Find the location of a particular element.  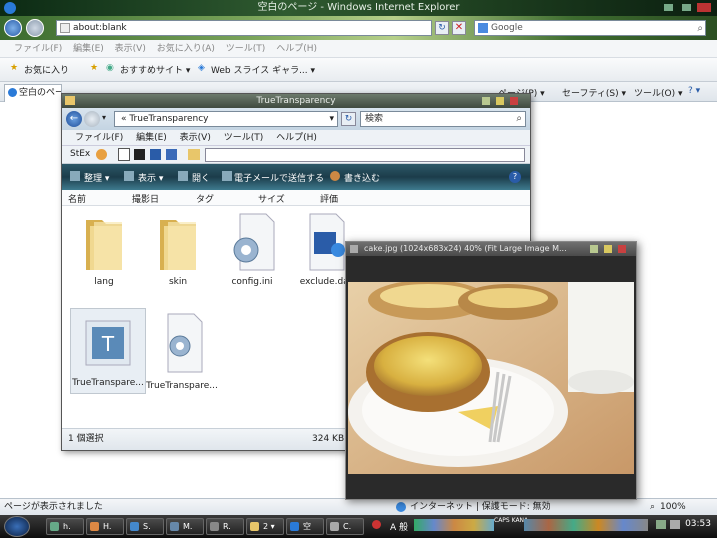

view-icon is located at coordinates (124, 154).